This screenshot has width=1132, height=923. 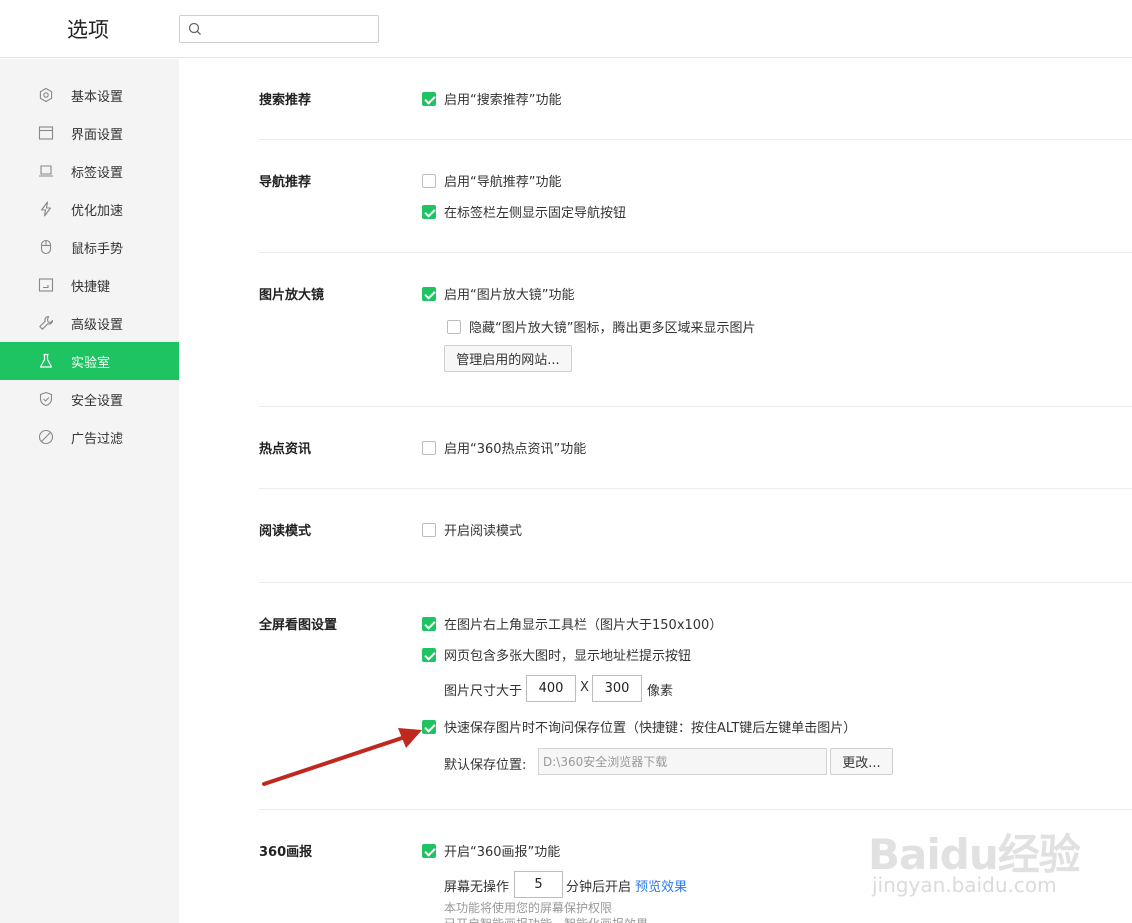 What do you see at coordinates (46, 209) in the screenshot?
I see `lightning-icon` at bounding box center [46, 209].